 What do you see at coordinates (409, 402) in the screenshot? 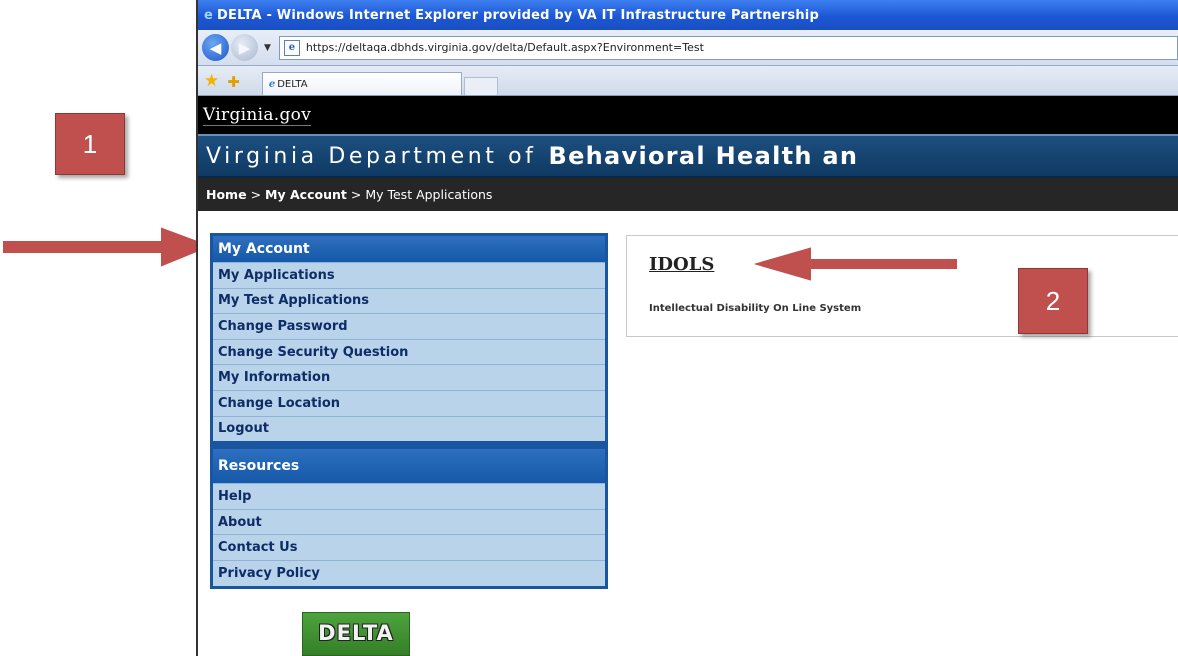
I see `sidebar-item-change-location: Change Location` at bounding box center [409, 402].